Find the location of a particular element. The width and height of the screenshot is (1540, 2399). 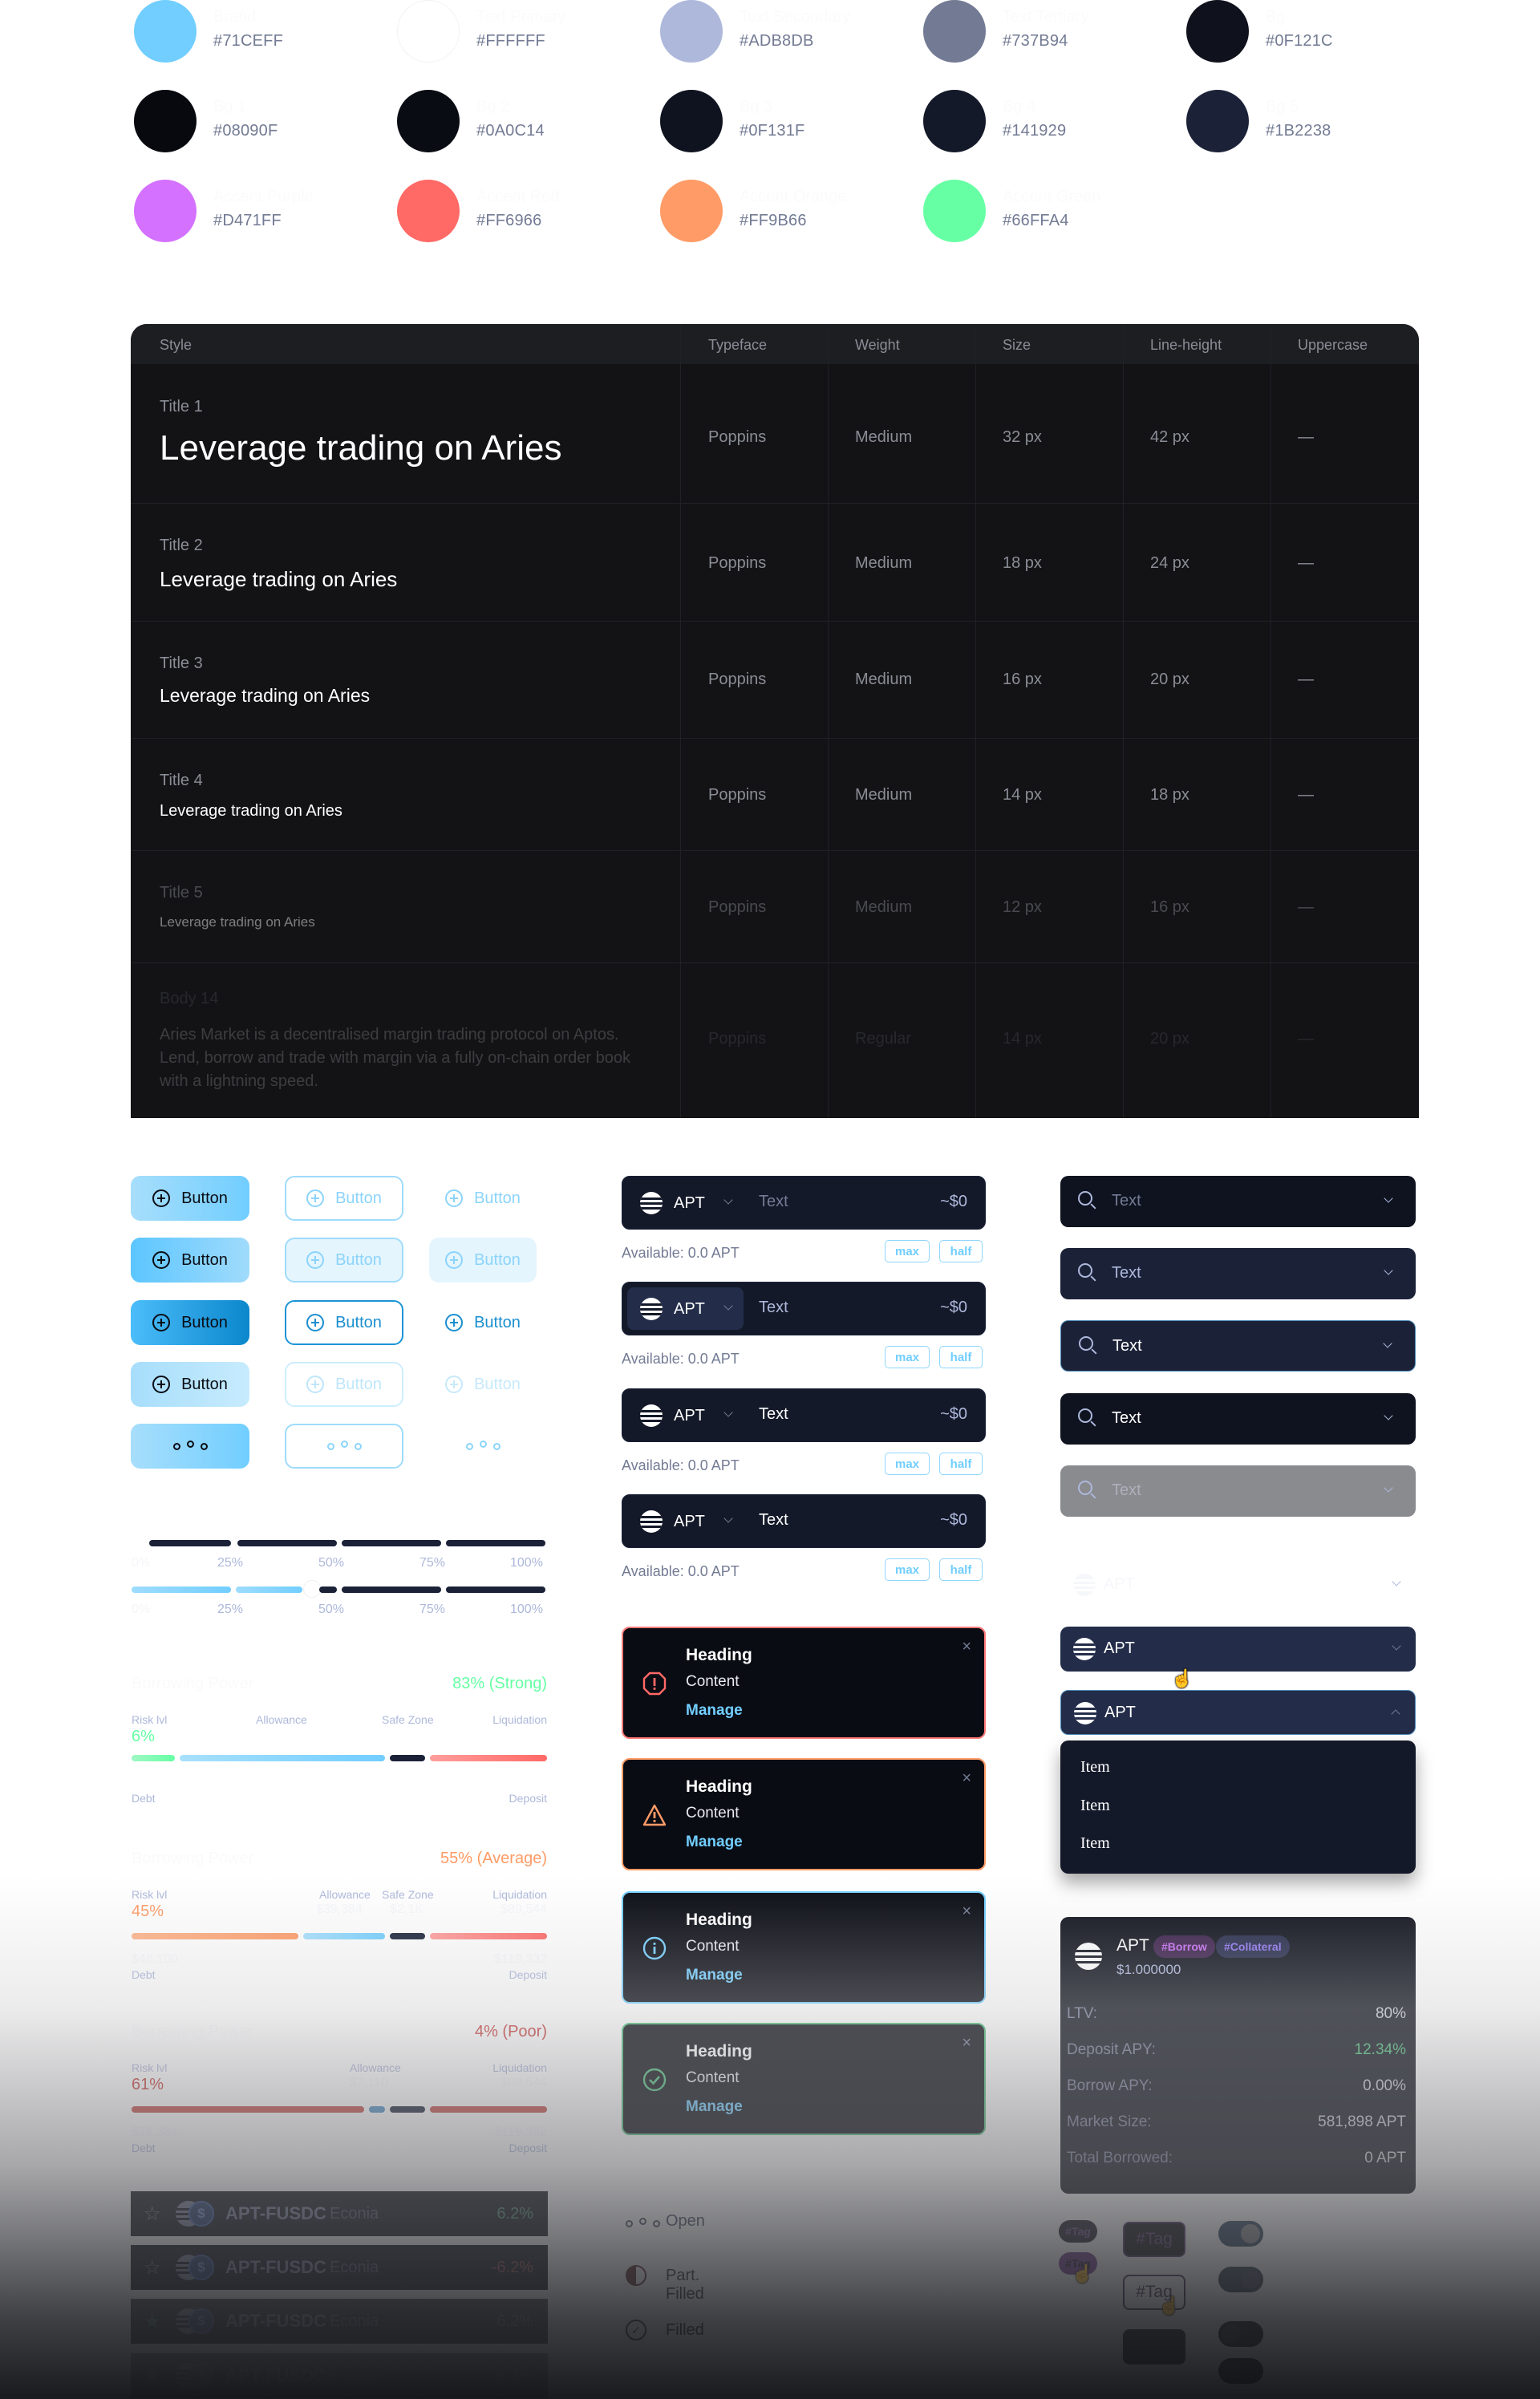

pair-row: ☆ $ APT-FUSDC Econia 6.2% is located at coordinates (339, 2213).